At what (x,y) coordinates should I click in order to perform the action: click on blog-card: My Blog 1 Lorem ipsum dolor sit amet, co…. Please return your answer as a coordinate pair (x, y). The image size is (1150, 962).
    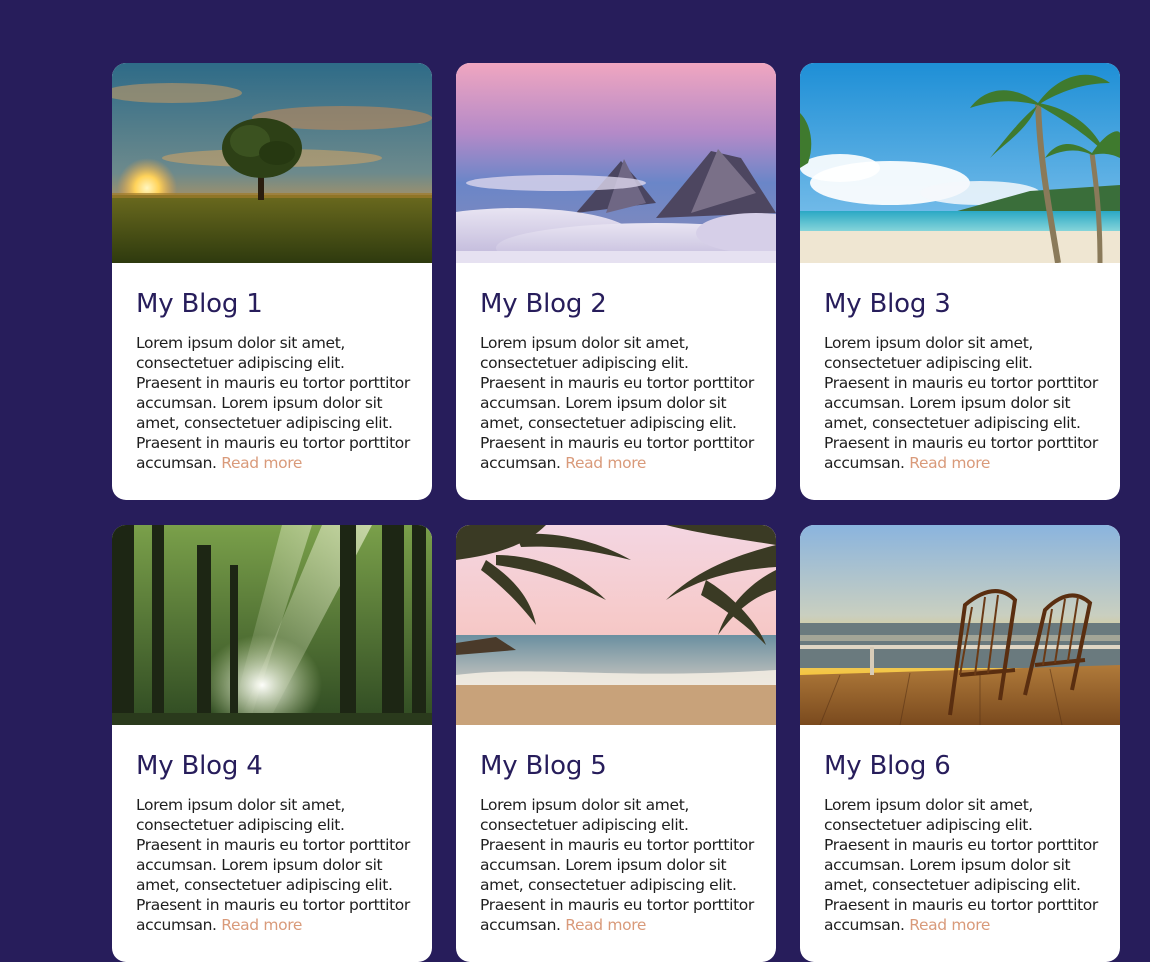
    Looking at the image, I should click on (272, 281).